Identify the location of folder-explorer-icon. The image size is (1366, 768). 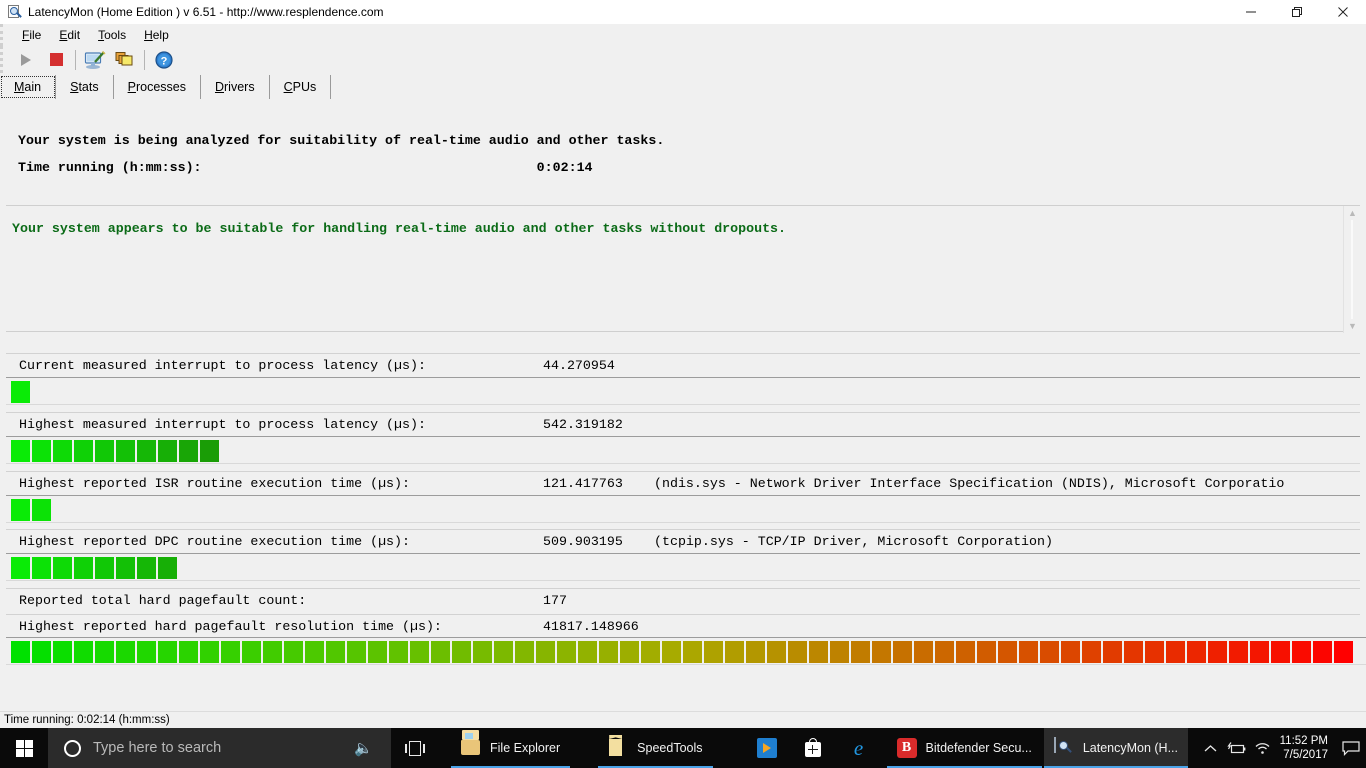
(471, 744).